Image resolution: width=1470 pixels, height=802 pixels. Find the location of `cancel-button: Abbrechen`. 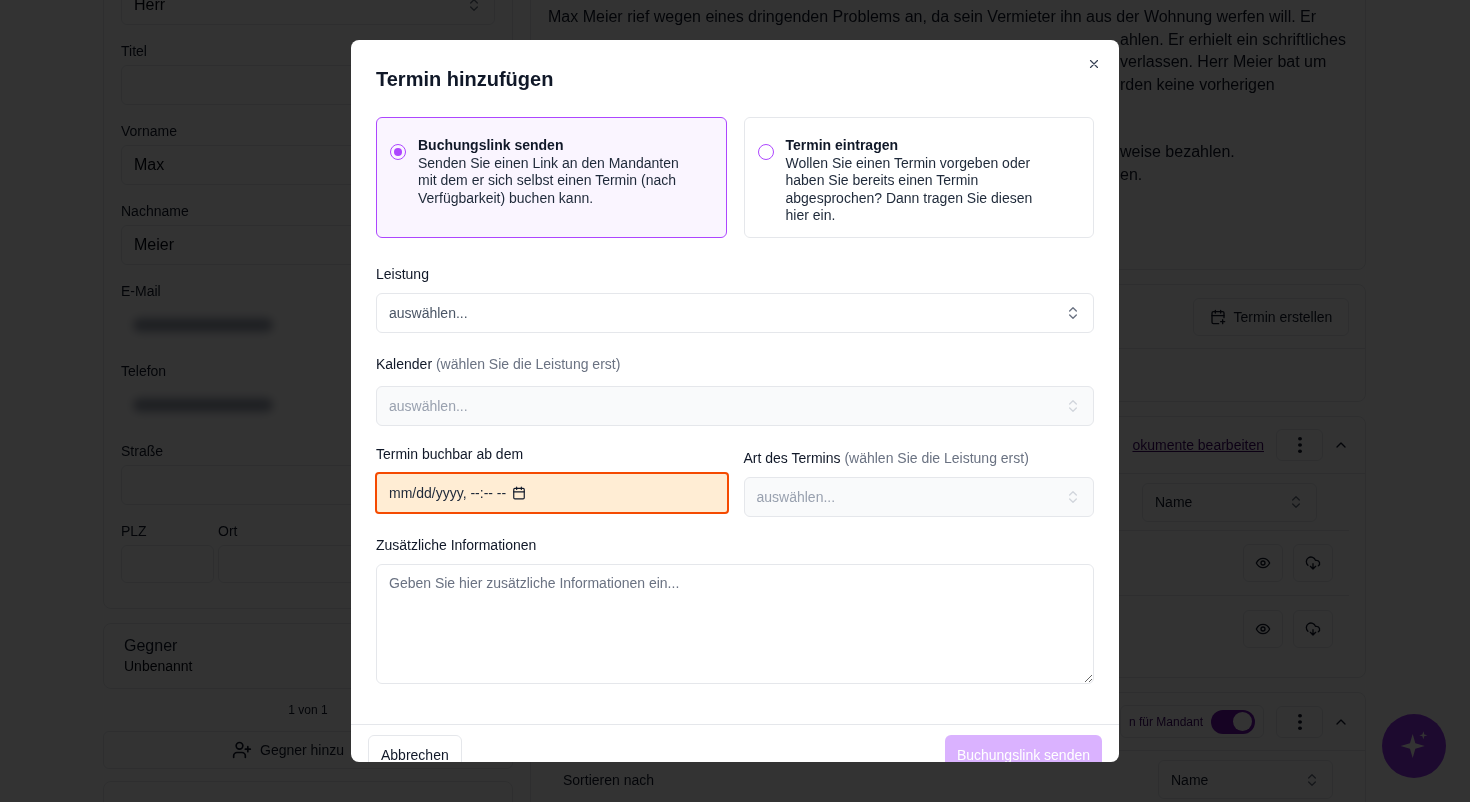

cancel-button: Abbrechen is located at coordinates (415, 748).